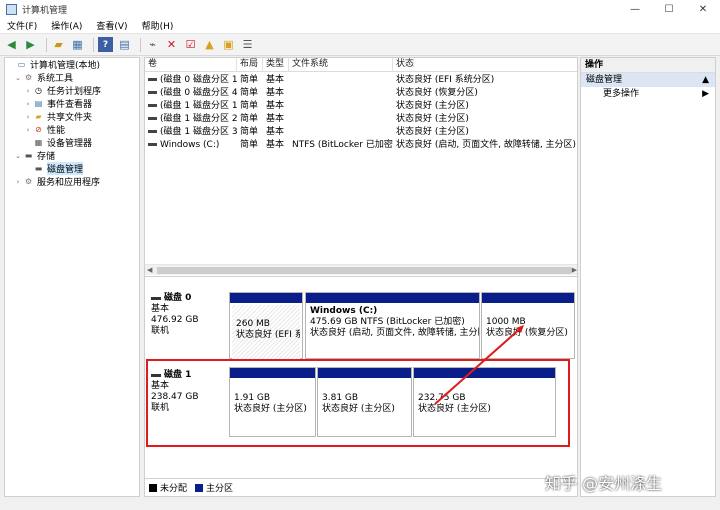  What do you see at coordinates (168, 487) in the screenshot?
I see `legend-unallocated: 未分配` at bounding box center [168, 487].